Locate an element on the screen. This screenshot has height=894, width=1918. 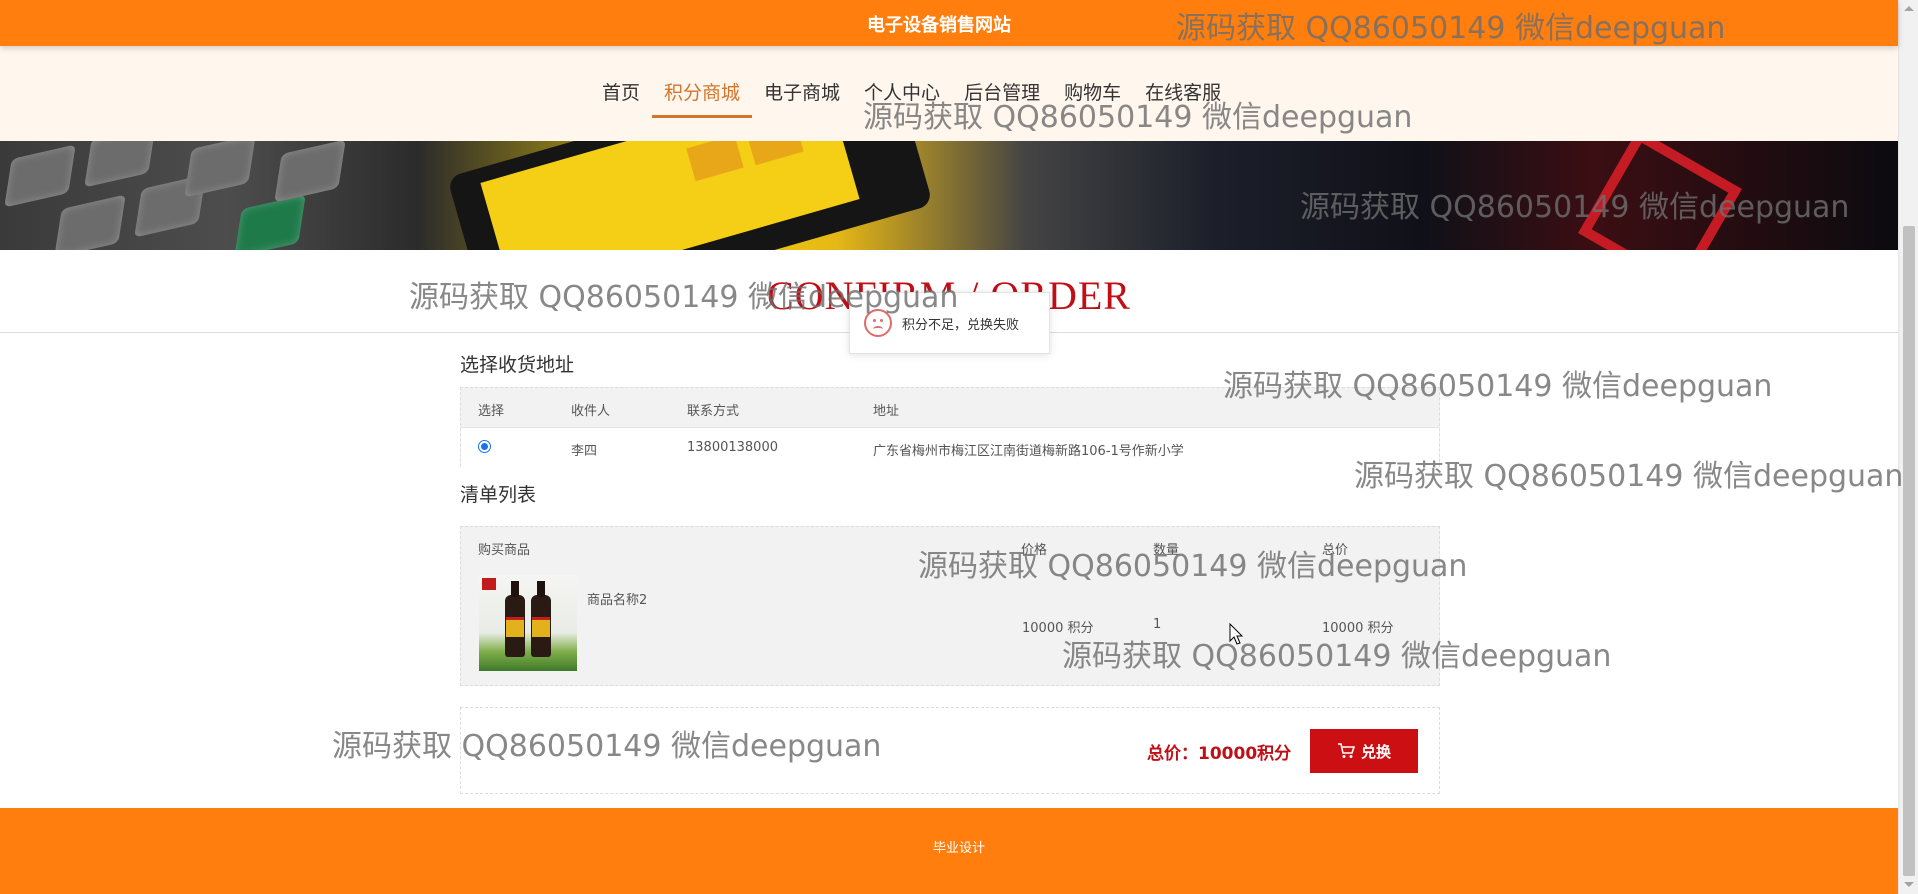
total-price: 总价：10000积分 is located at coordinates (1219, 754).